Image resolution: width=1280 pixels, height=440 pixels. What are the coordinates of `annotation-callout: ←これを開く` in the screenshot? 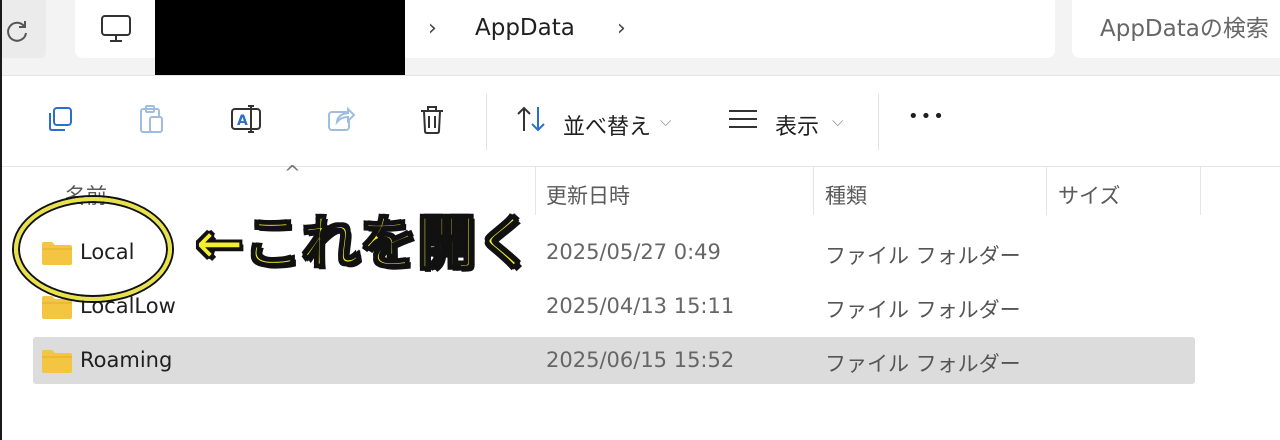 It's located at (364, 243).